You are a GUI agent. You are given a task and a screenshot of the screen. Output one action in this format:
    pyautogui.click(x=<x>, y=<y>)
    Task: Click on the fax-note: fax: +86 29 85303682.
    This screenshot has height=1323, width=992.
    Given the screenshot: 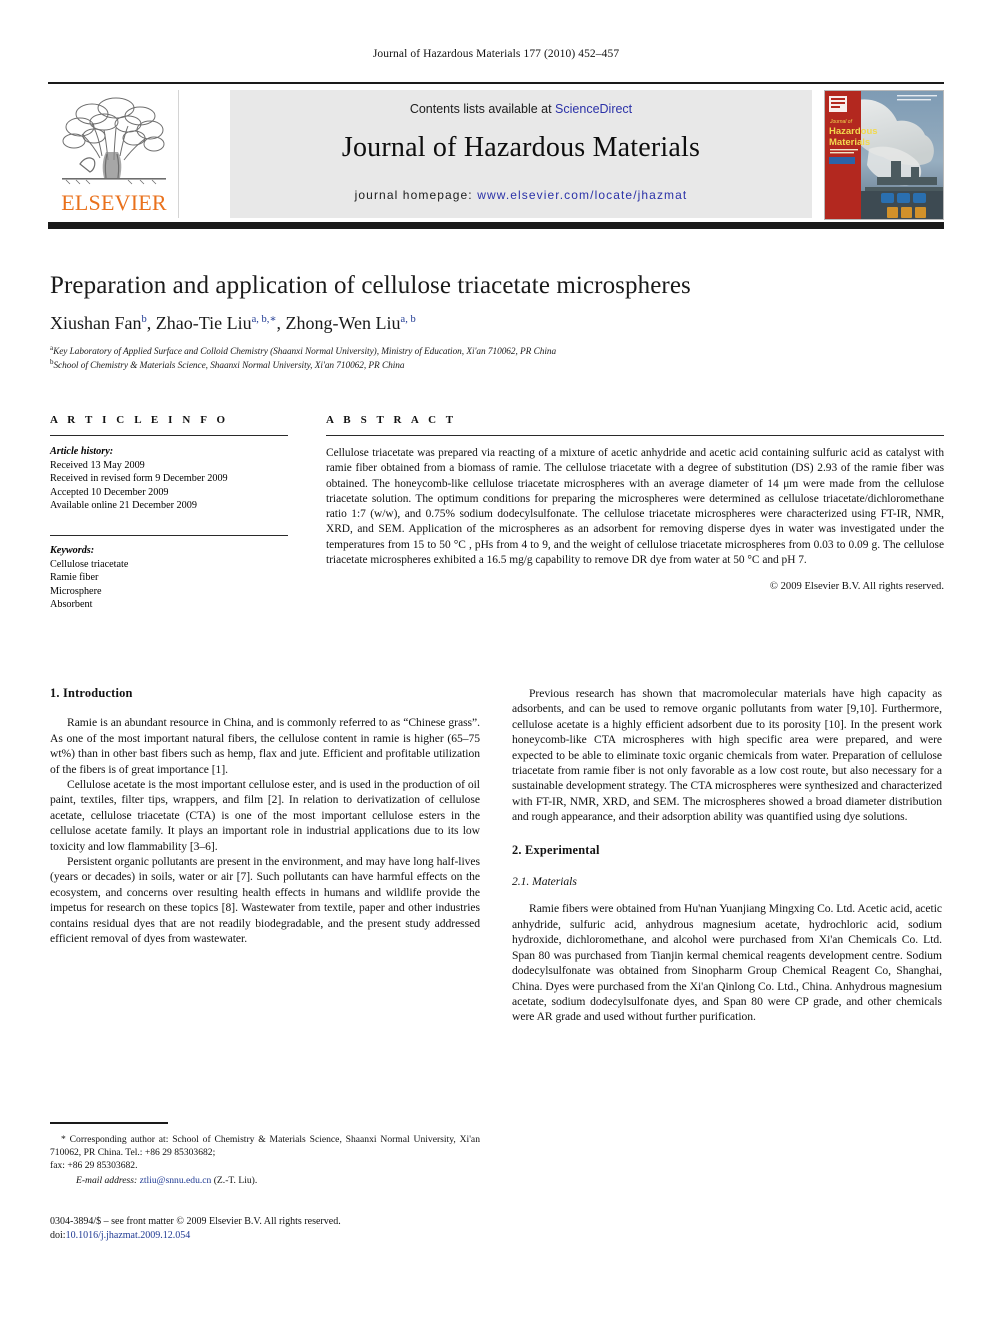 What is the action you would take?
    pyautogui.click(x=94, y=1165)
    